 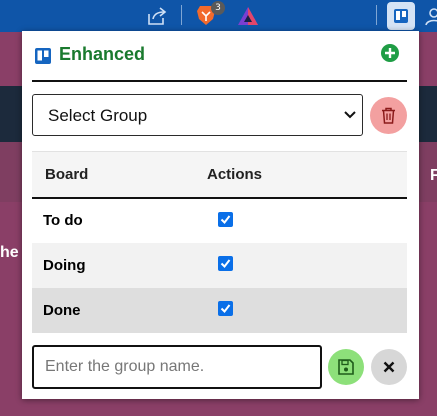 What do you see at coordinates (157, 16) in the screenshot?
I see `share-icon` at bounding box center [157, 16].